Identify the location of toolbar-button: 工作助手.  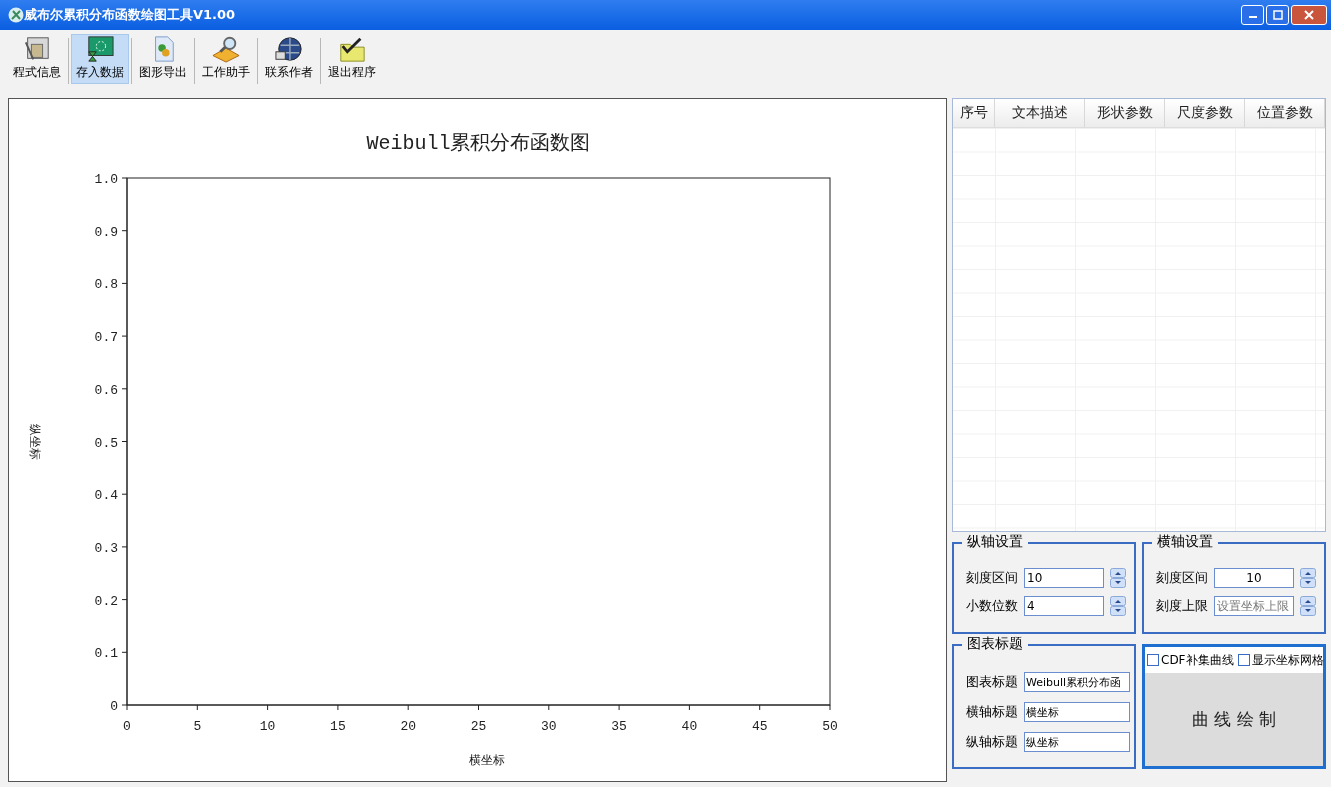
(226, 59).